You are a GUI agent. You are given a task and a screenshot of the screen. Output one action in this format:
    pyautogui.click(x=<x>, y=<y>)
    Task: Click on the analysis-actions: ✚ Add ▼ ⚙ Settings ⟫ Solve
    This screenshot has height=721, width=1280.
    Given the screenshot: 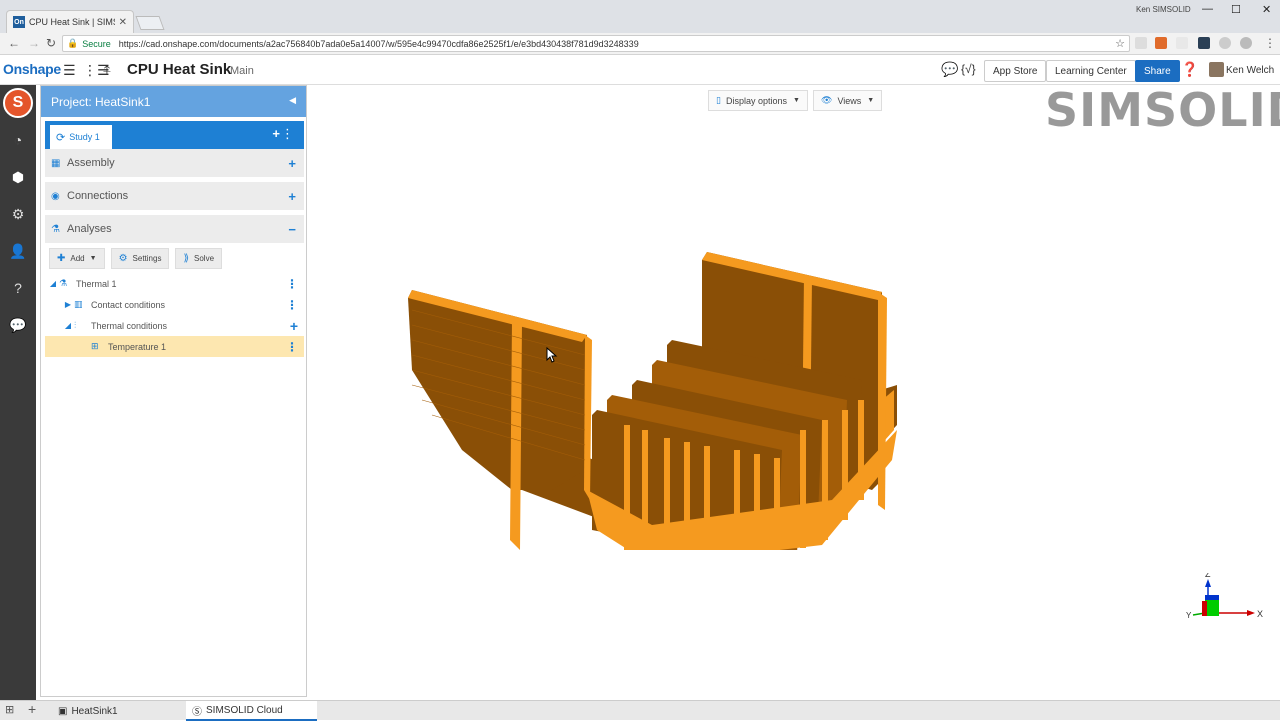 What is the action you would take?
    pyautogui.click(x=136, y=259)
    